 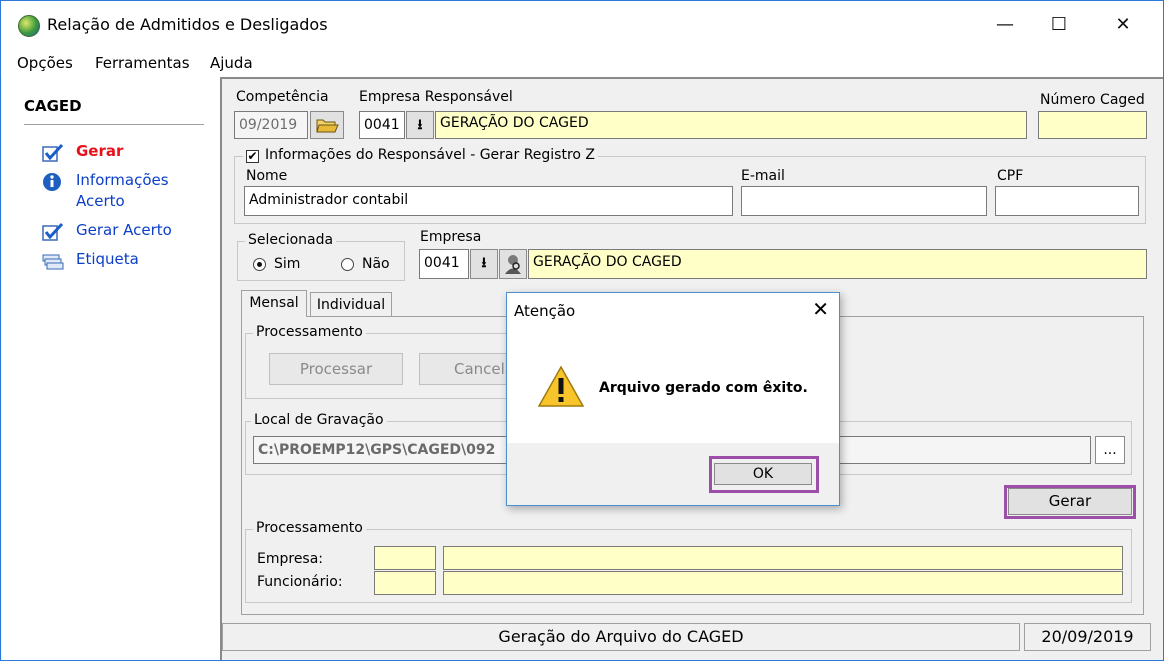 What do you see at coordinates (1010, 176) in the screenshot?
I see `cpf-label: CPF` at bounding box center [1010, 176].